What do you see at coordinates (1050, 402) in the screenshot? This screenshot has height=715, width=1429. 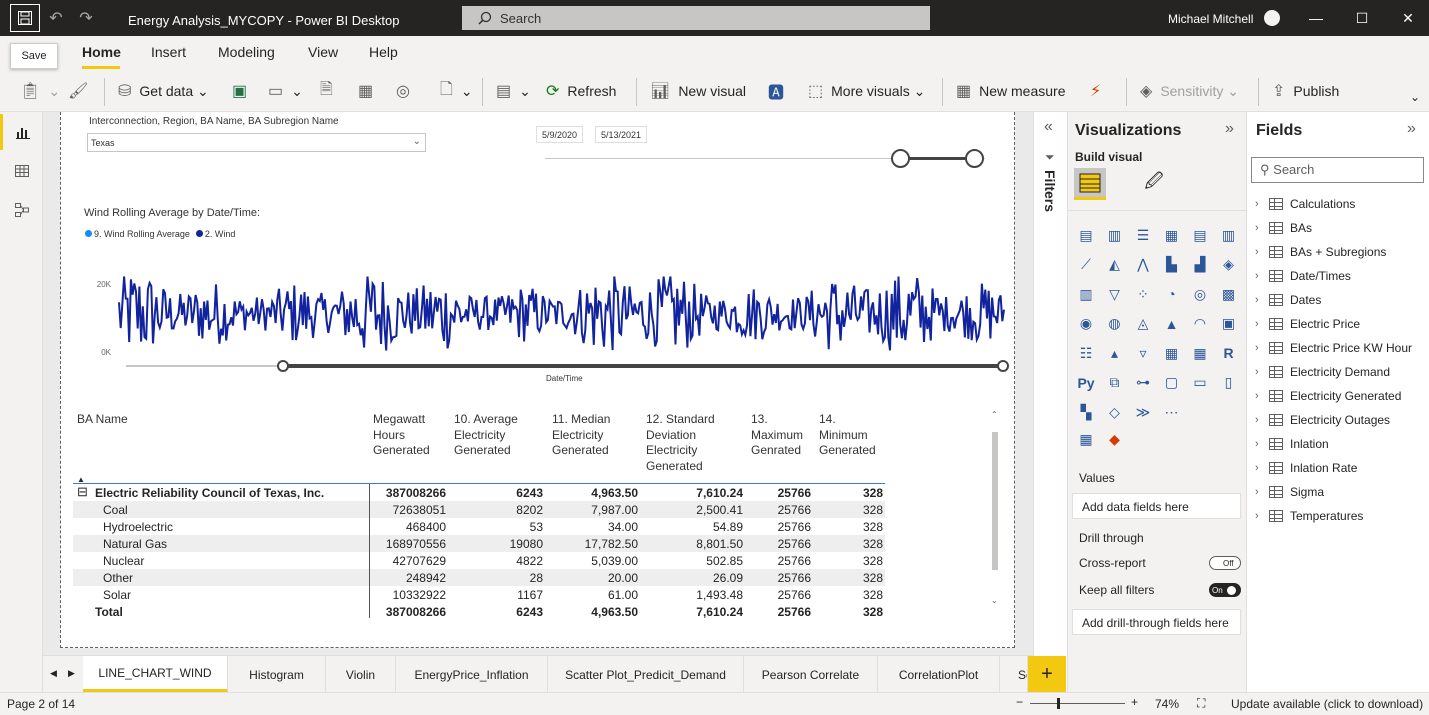 I see `filters-pane-collapsed: « ⏷ Filters` at bounding box center [1050, 402].